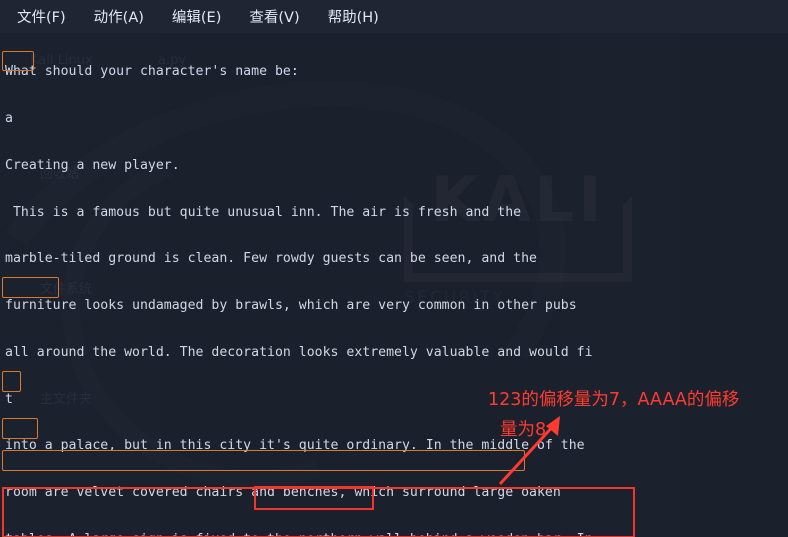 The height and width of the screenshot is (537, 788). I want to click on menu-bar: 文件(F) 动作(A) 编辑(E) 查看(V) 帮助(H), so click(394, 16).